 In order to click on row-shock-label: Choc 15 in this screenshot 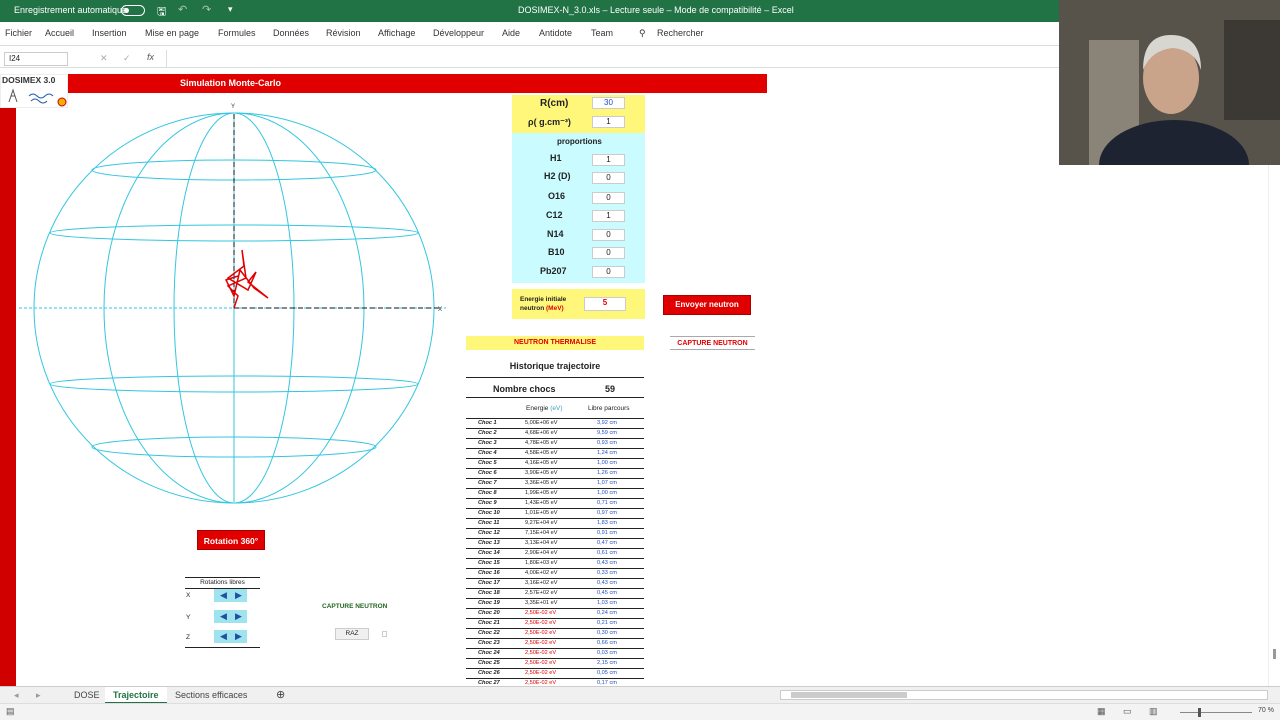, I will do `click(489, 563)`.